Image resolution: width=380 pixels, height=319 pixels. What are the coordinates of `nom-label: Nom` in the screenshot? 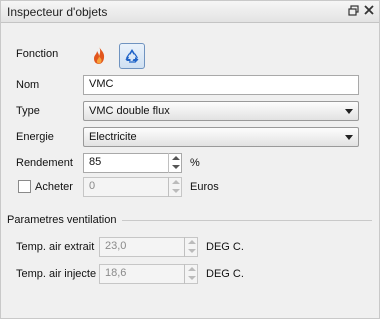 It's located at (28, 85).